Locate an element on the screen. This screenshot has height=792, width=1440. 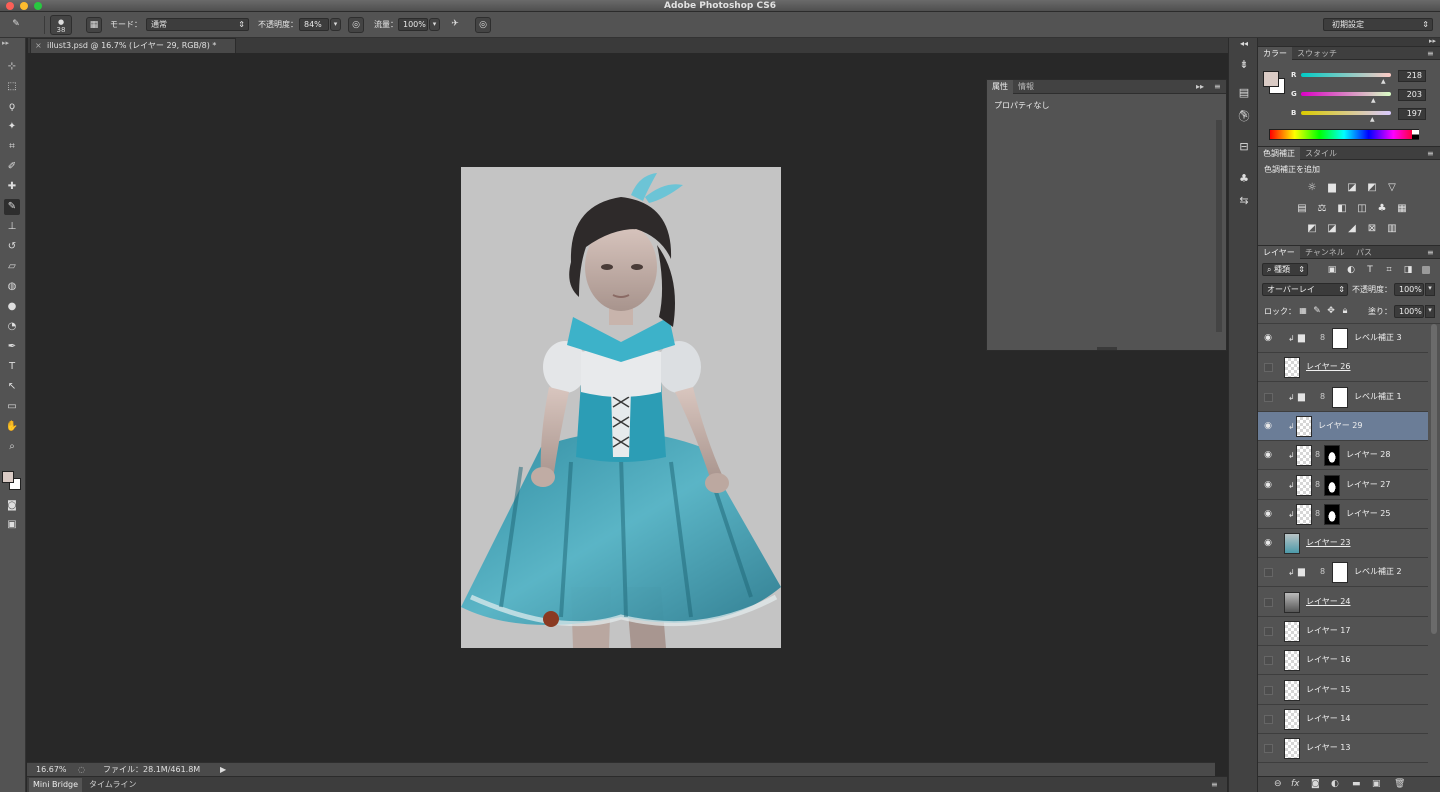
layer-name: レイヤー 13 is located at coordinates (1328, 747).